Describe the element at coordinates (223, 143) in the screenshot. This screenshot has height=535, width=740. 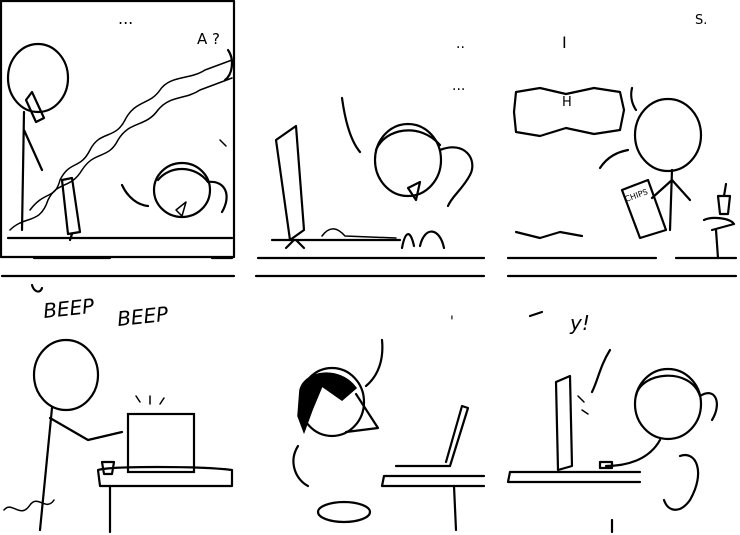
I see `tick-mark` at that location.